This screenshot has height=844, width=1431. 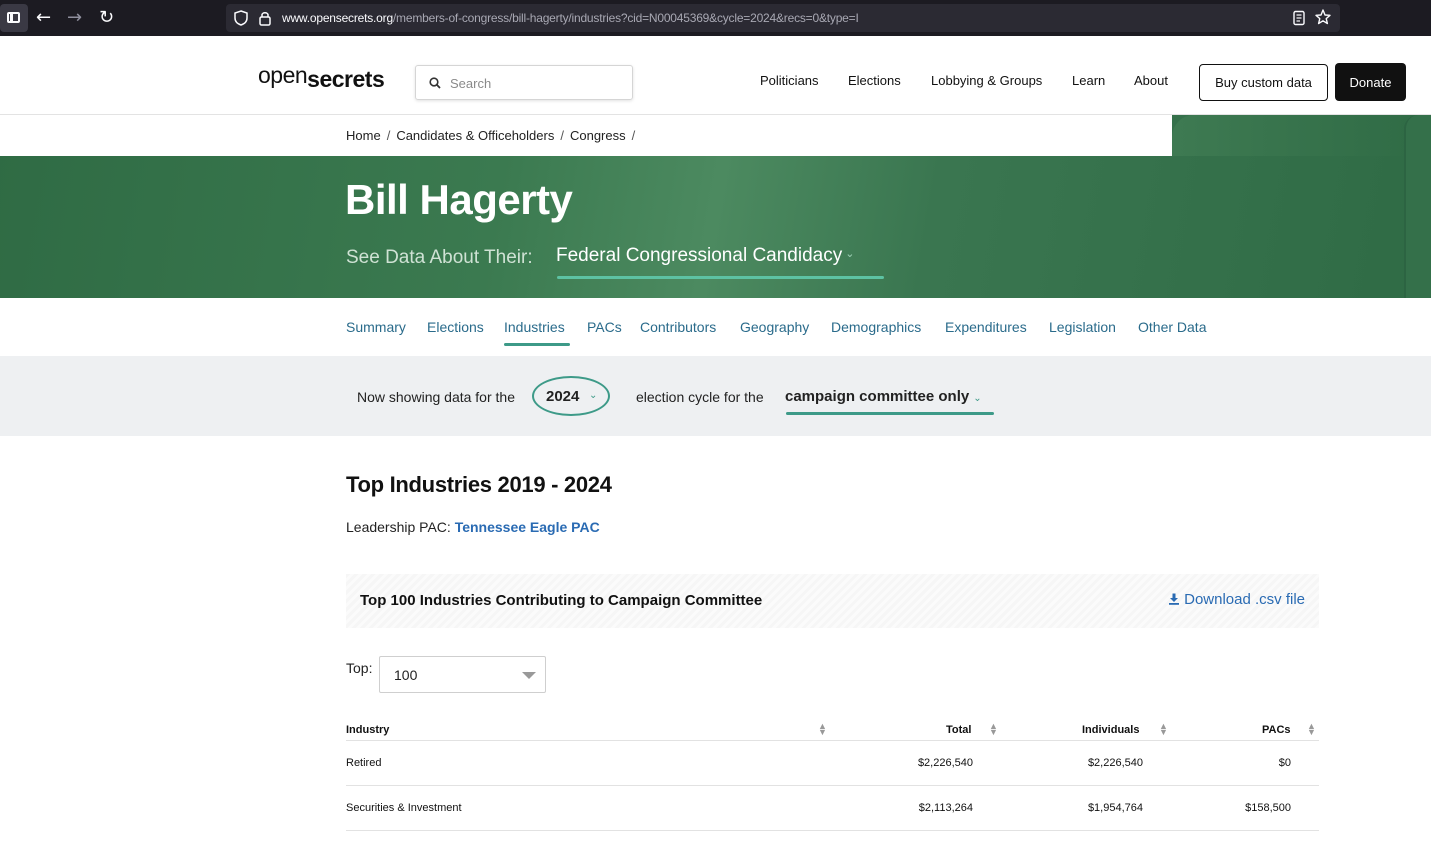 What do you see at coordinates (789, 80) in the screenshot?
I see `nav-politicians: Politicians` at bounding box center [789, 80].